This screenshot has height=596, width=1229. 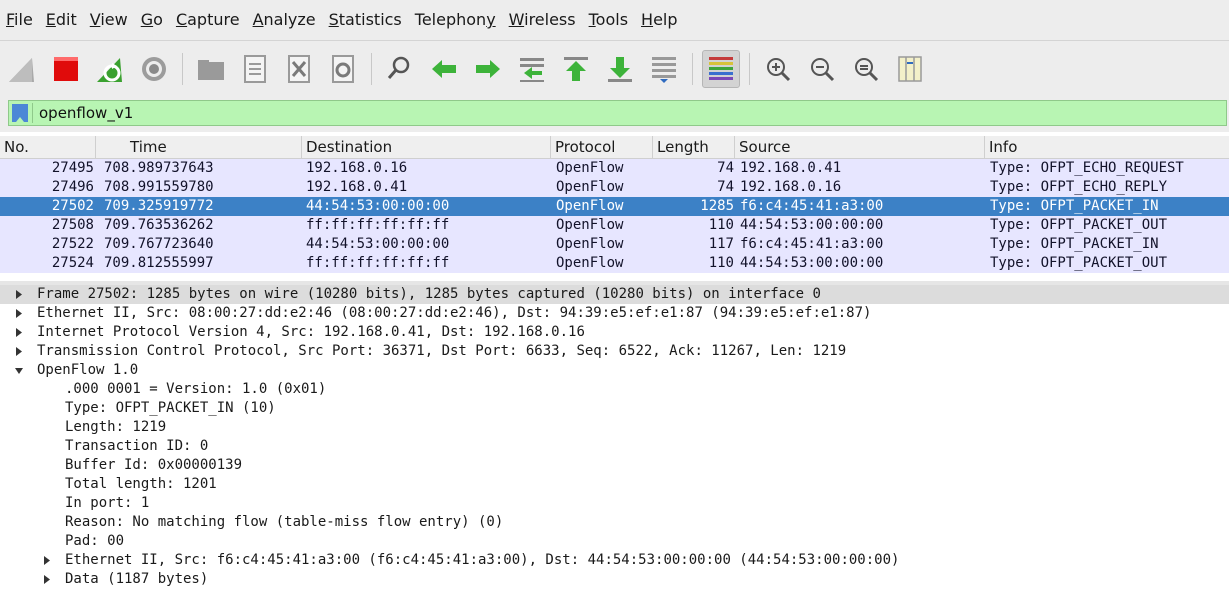 What do you see at coordinates (141, 484) in the screenshot?
I see `detail-text: Total length: 1201` at bounding box center [141, 484].